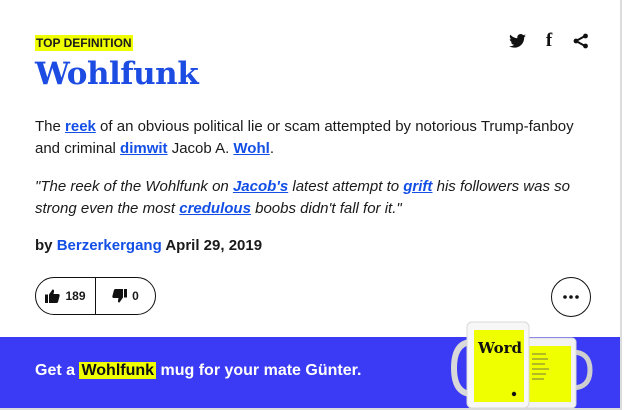 The image size is (624, 410). I want to click on meaning-text: Jacob A., so click(200, 148).